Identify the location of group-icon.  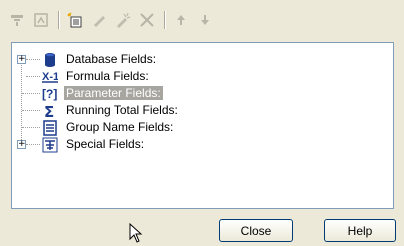
(50, 127).